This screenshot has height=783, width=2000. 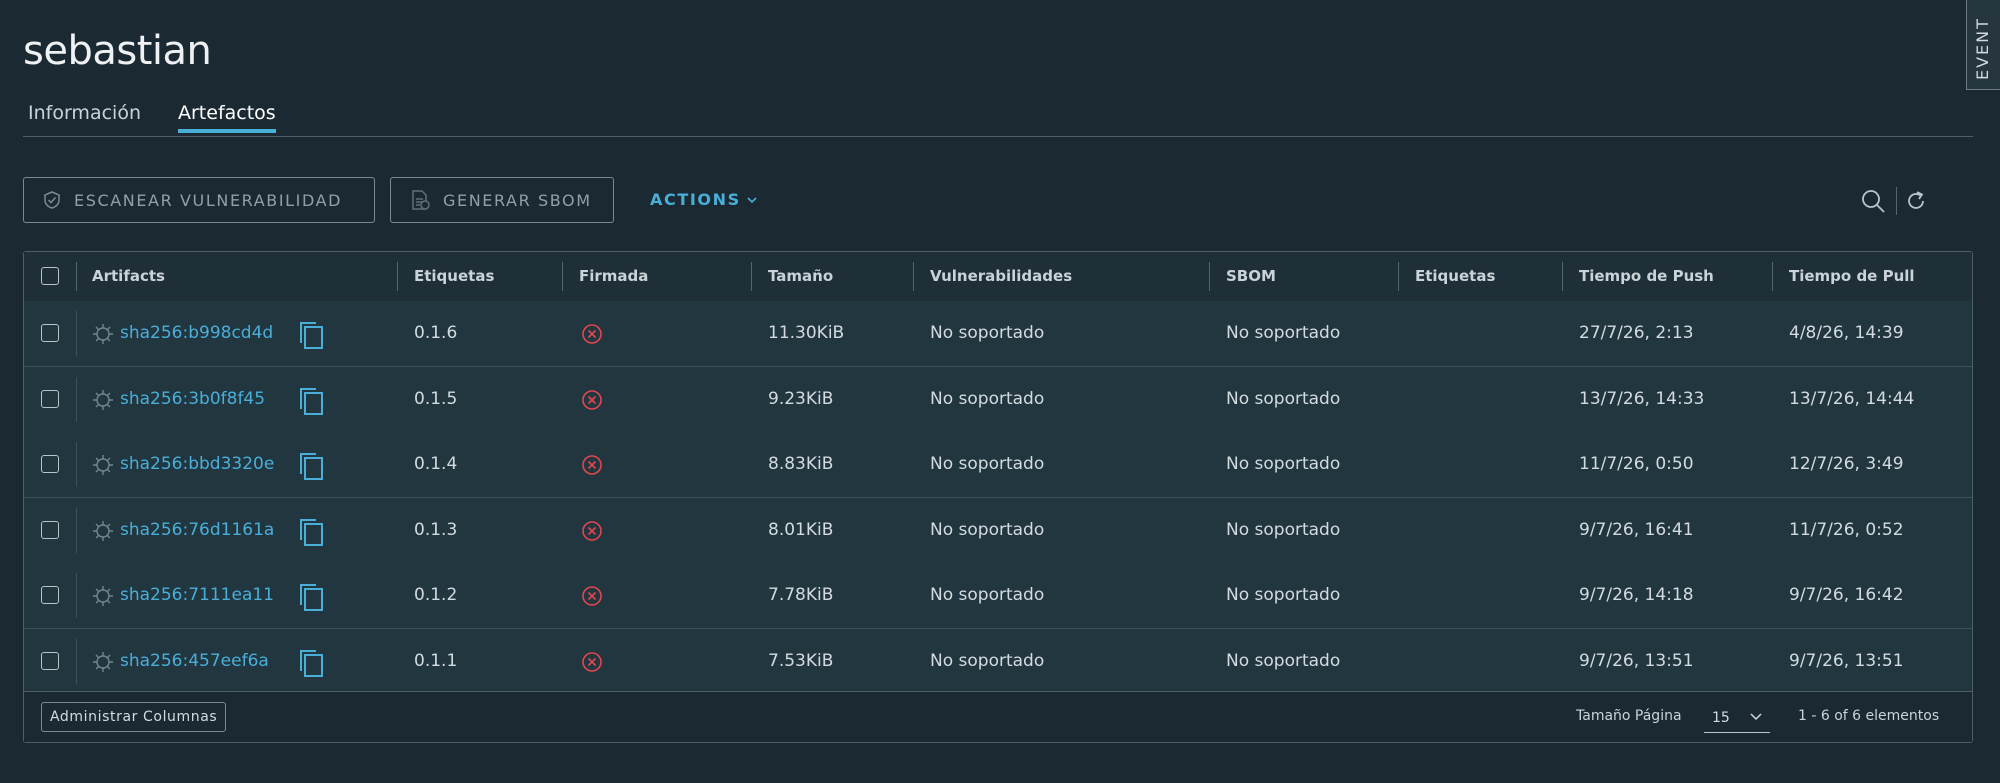 What do you see at coordinates (801, 595) in the screenshot?
I see `artifact-size: 7.78KiB` at bounding box center [801, 595].